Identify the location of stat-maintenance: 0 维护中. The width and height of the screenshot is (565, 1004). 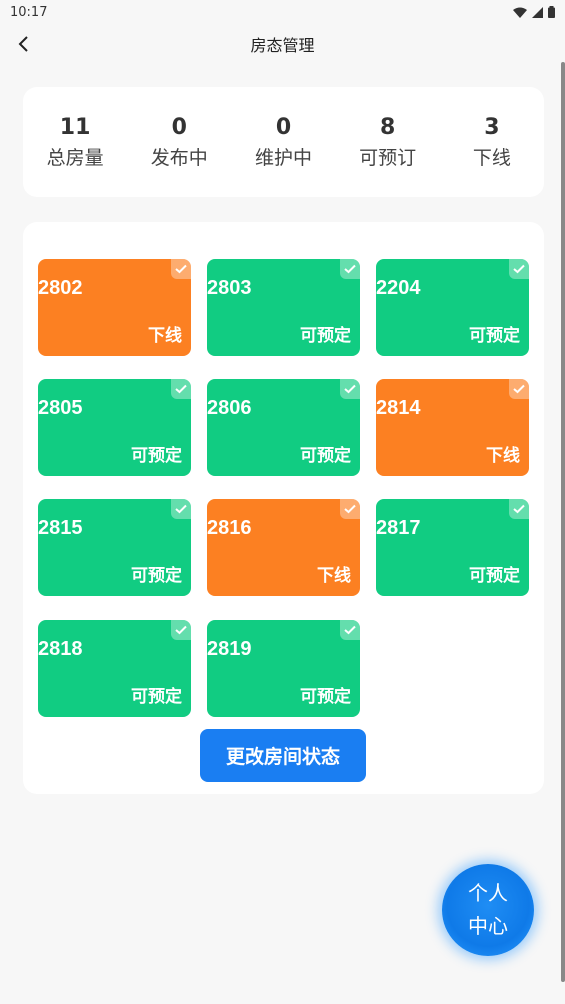
(283, 142).